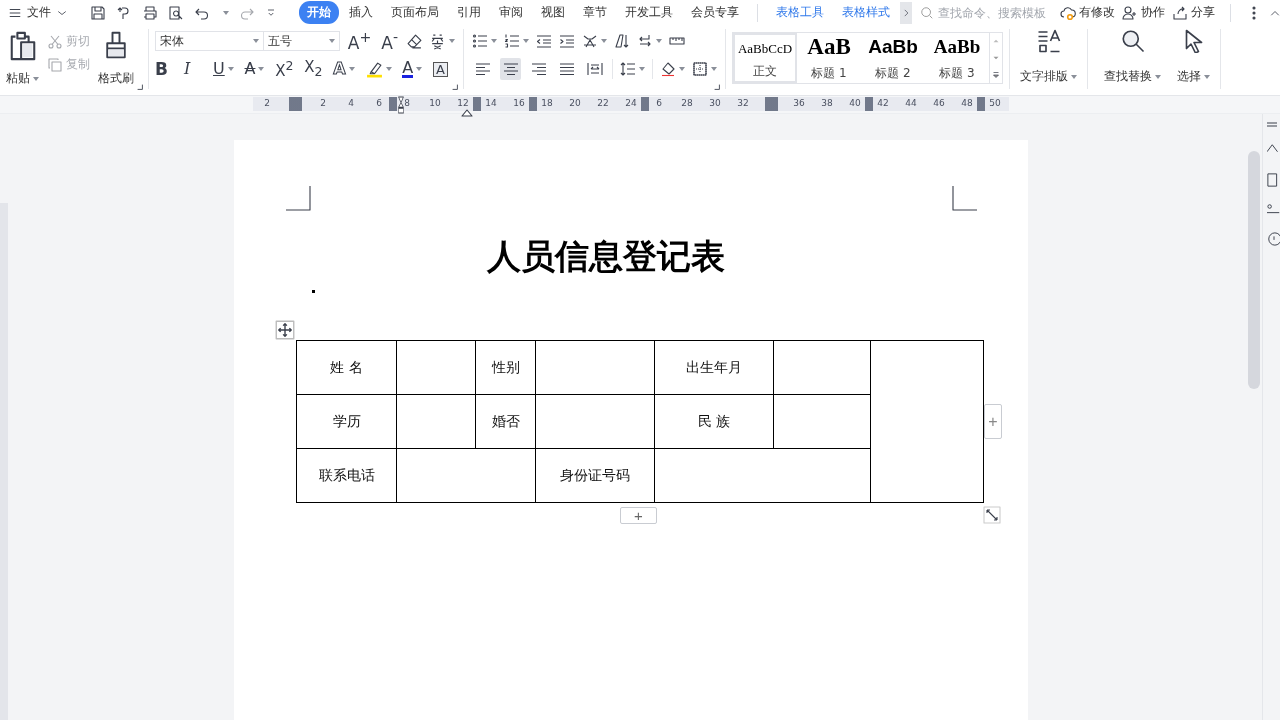 Image resolution: width=1280 pixels, height=720 pixels. I want to click on ribbon-tab: 视图, so click(553, 12).